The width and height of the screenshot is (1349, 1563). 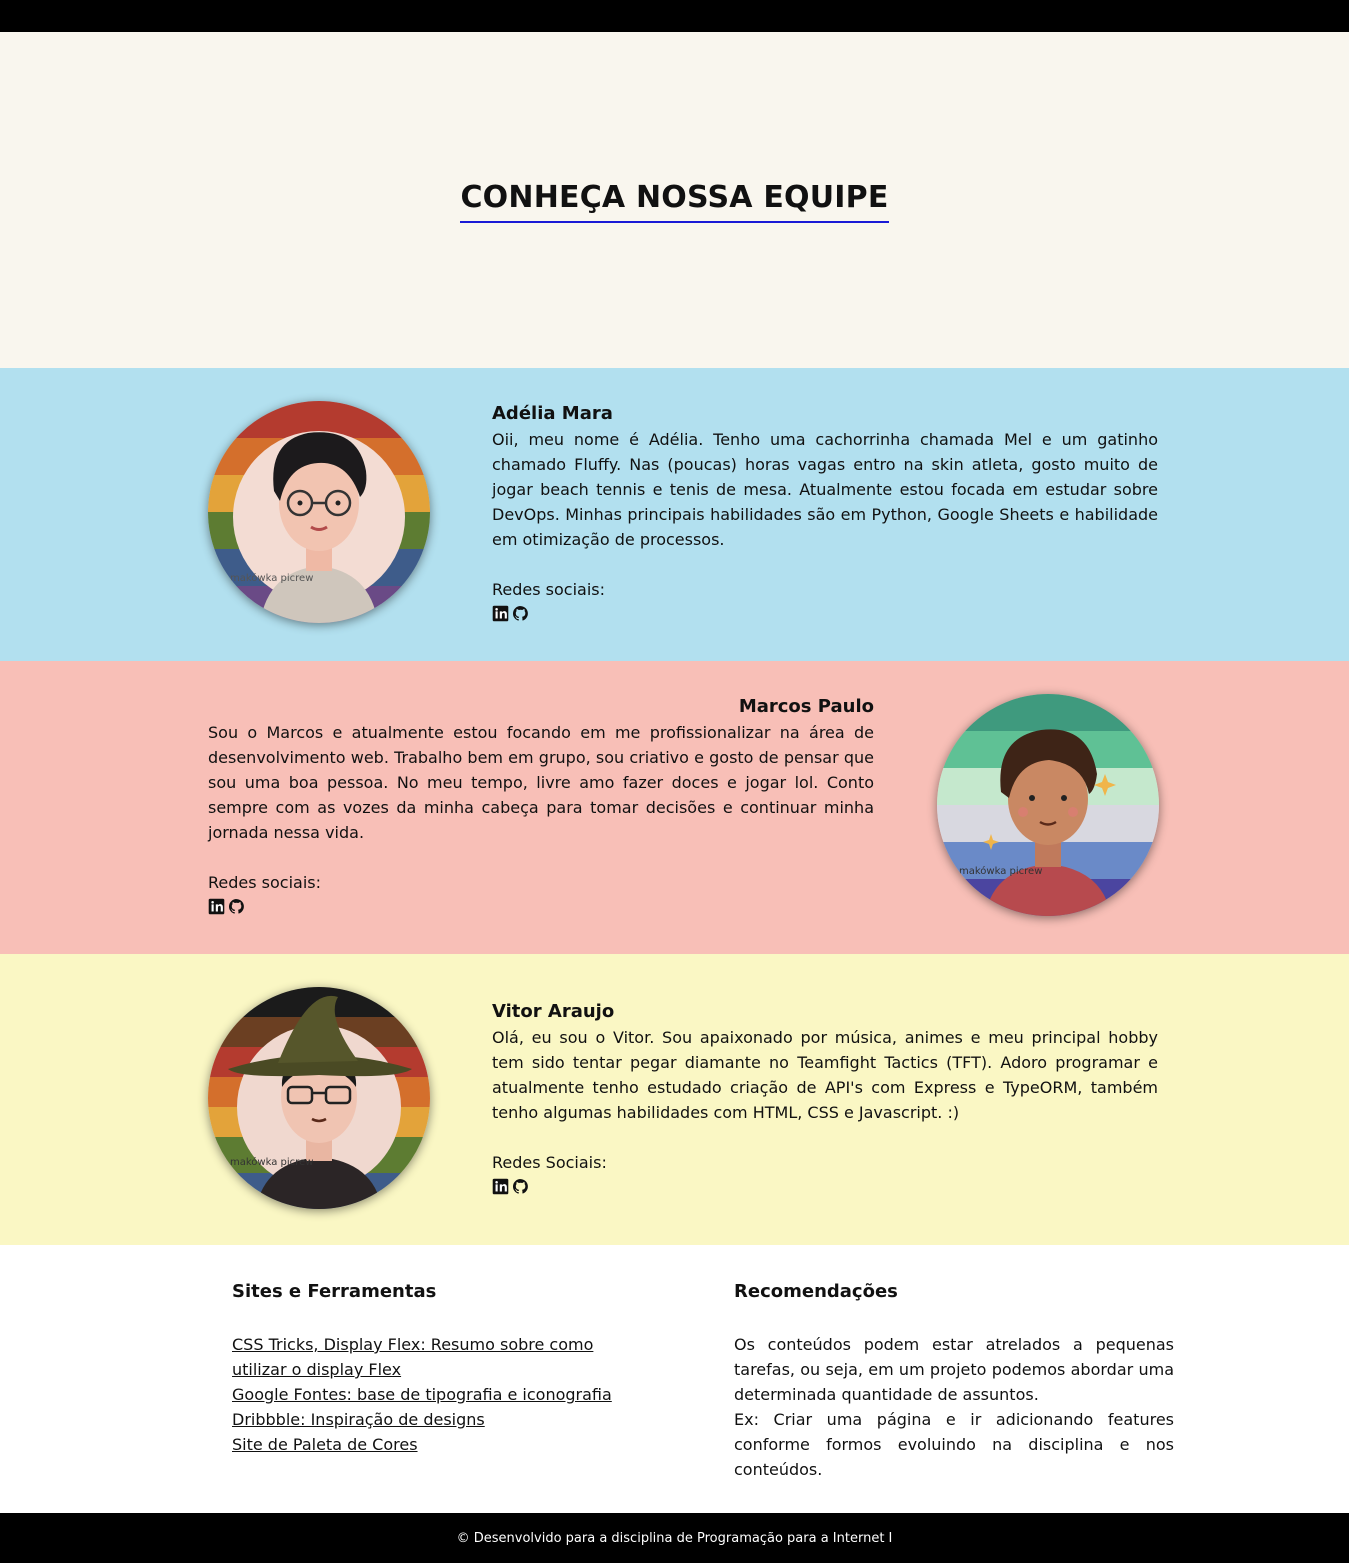 What do you see at coordinates (442, 1419) in the screenshot?
I see `link-dribbble: Dribbble: Inspiração de designs` at bounding box center [442, 1419].